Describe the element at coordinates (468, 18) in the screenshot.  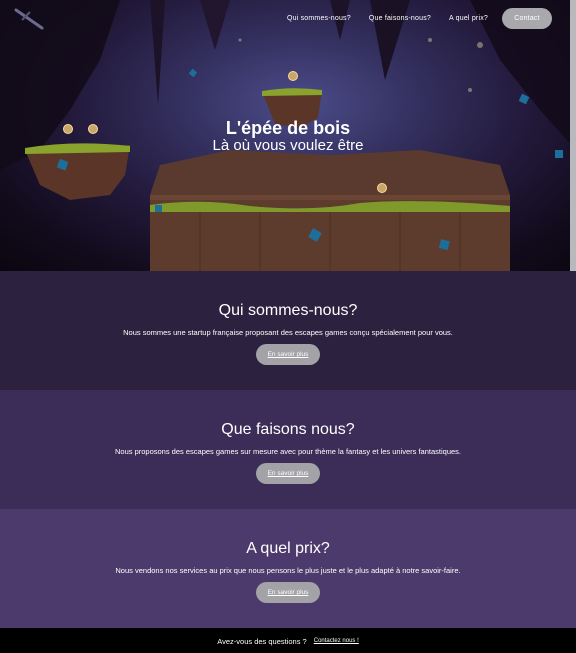
I see `nav-link-a-quel-prix: A quel prix?` at that location.